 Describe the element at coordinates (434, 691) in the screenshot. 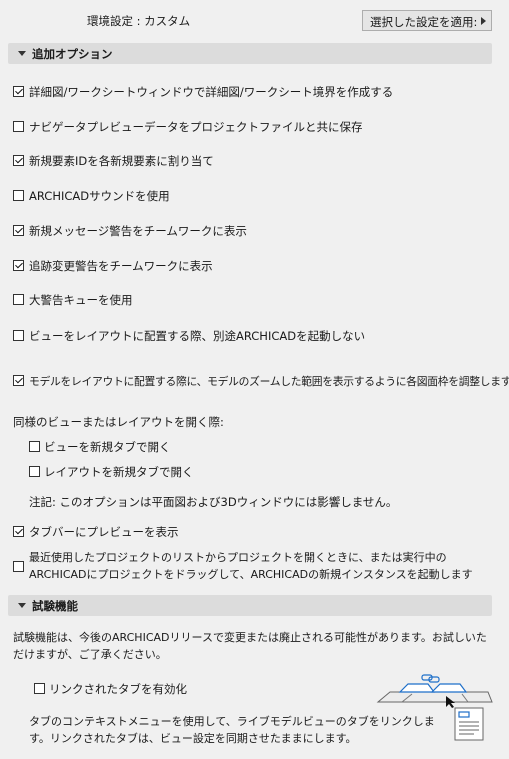

I see `linked-tabs-illustration-icon` at that location.